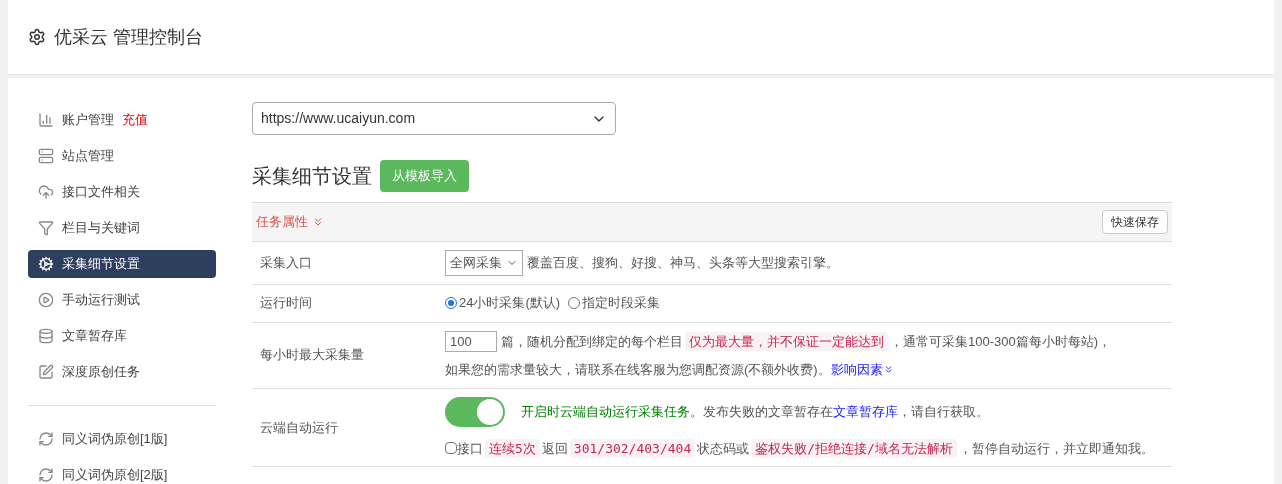 This screenshot has width=1282, height=484. What do you see at coordinates (46, 156) in the screenshot?
I see `server-icon` at bounding box center [46, 156].